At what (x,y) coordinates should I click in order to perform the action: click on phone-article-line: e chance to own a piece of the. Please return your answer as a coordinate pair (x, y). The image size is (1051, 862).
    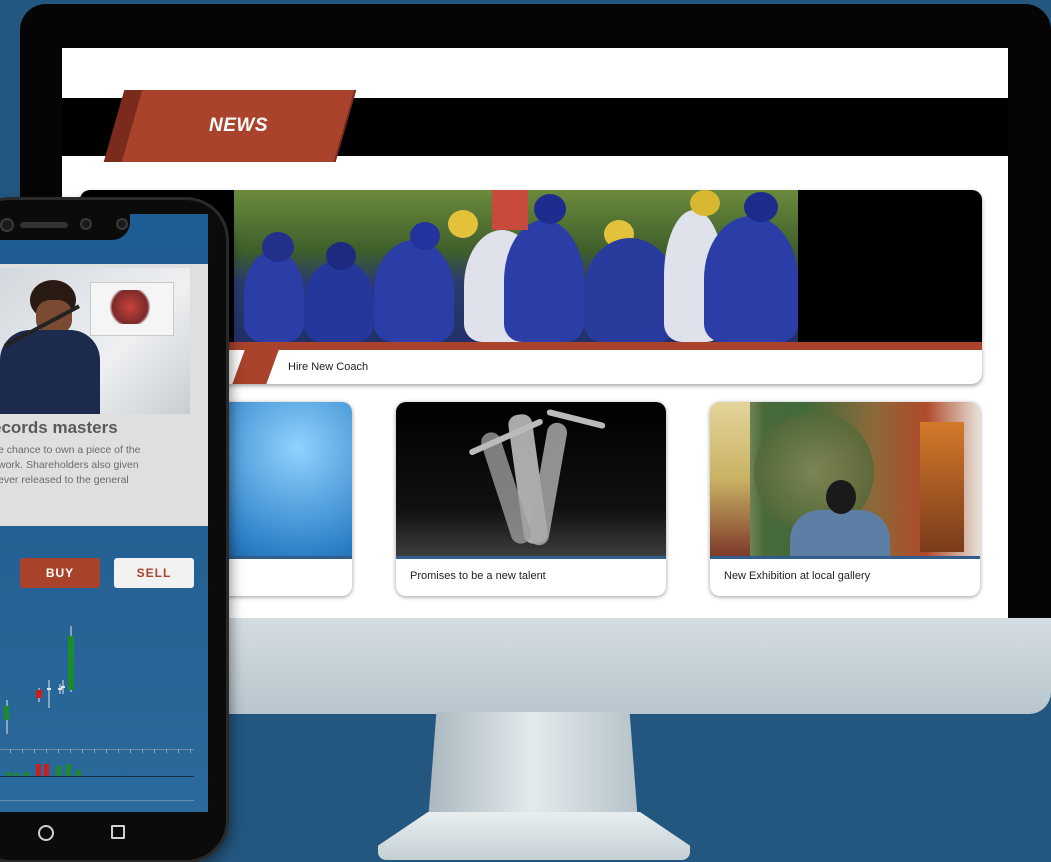
    Looking at the image, I should click on (70, 450).